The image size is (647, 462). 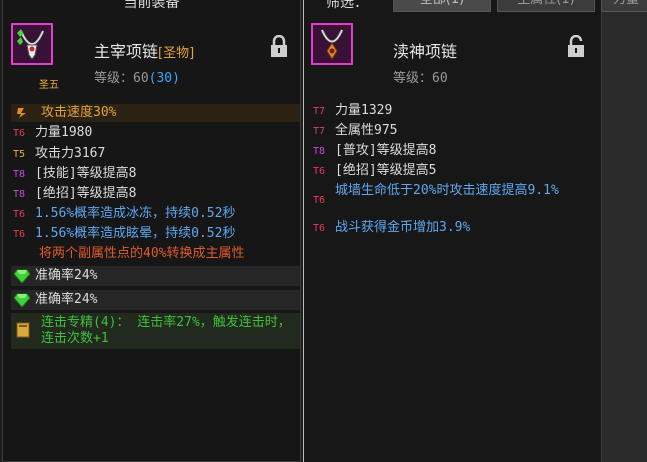 What do you see at coordinates (49, 85) in the screenshot?
I see `star-rank-label: 圣五` at bounding box center [49, 85].